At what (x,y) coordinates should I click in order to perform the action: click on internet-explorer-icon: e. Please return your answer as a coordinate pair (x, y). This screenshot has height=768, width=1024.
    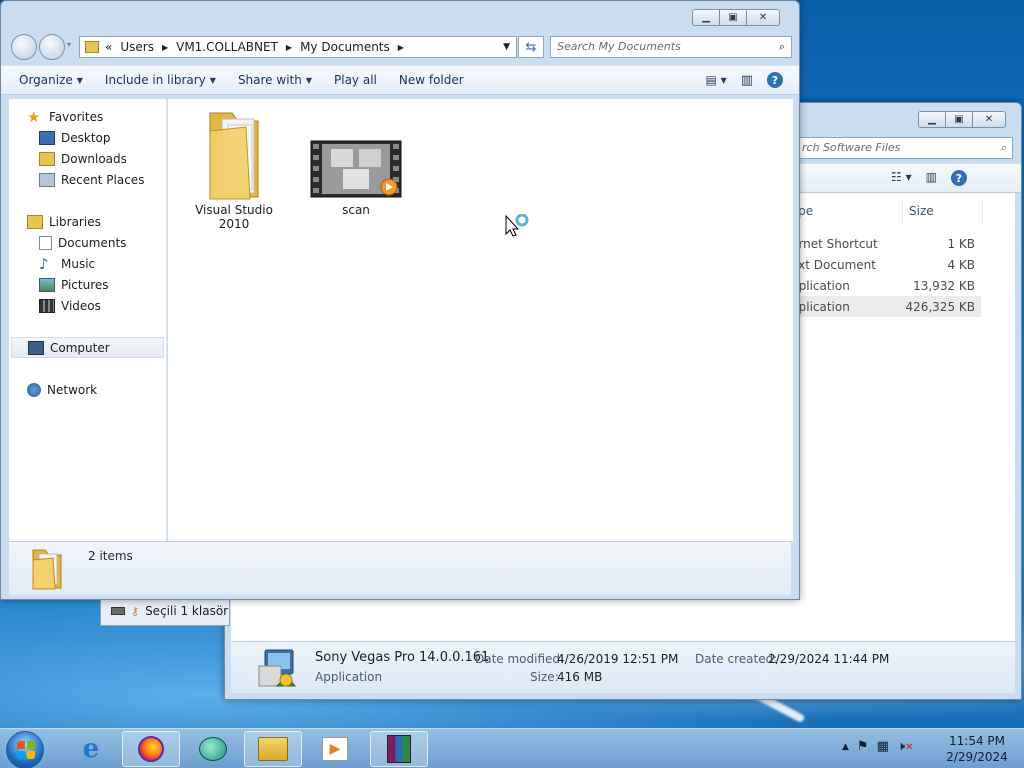
    Looking at the image, I should click on (91, 749).